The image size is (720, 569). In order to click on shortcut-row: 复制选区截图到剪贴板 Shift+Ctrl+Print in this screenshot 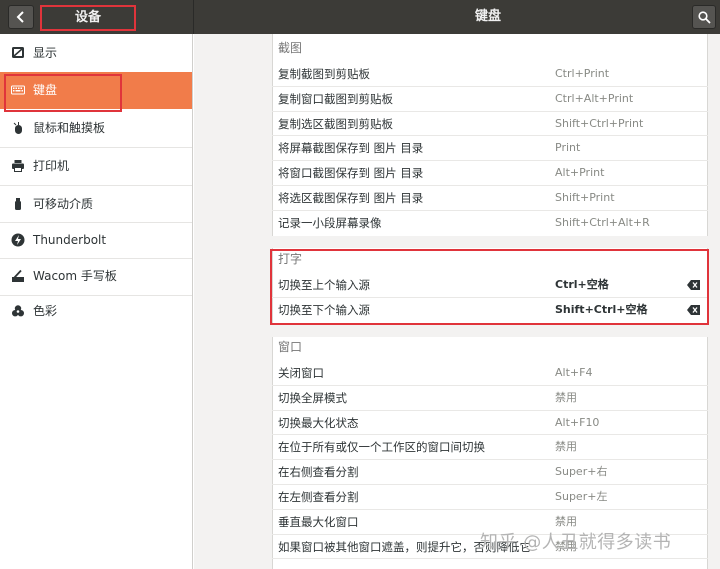, I will do `click(490, 124)`.